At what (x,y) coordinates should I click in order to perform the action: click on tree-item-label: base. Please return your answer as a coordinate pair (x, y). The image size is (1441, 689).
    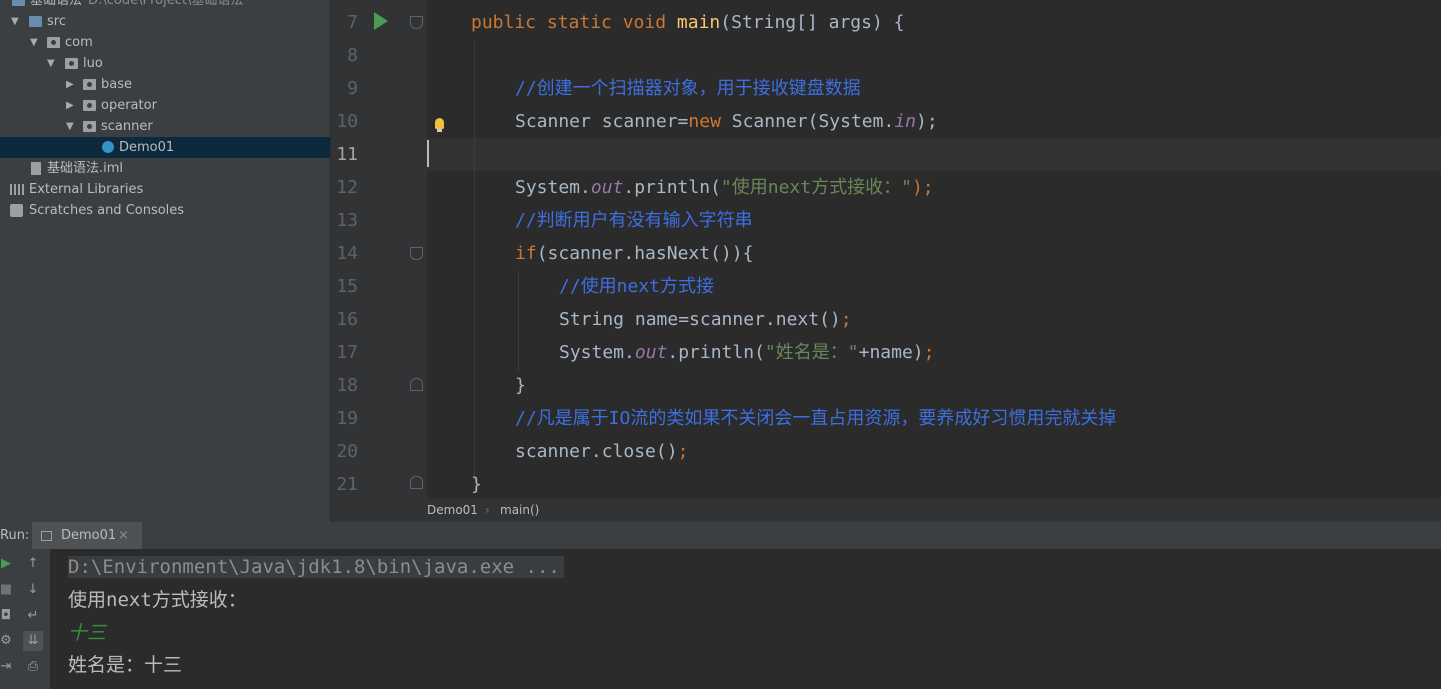
    Looking at the image, I should click on (116, 84).